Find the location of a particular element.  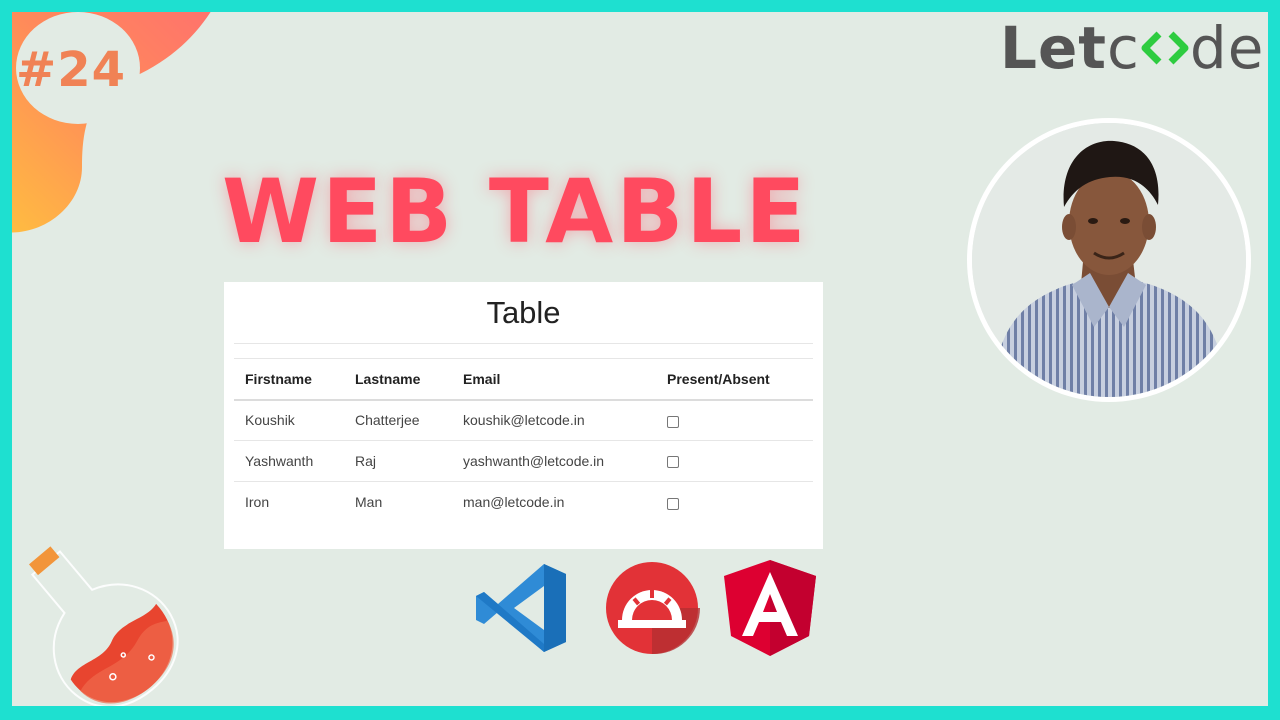

header-lastname: Lastname is located at coordinates (398, 379).